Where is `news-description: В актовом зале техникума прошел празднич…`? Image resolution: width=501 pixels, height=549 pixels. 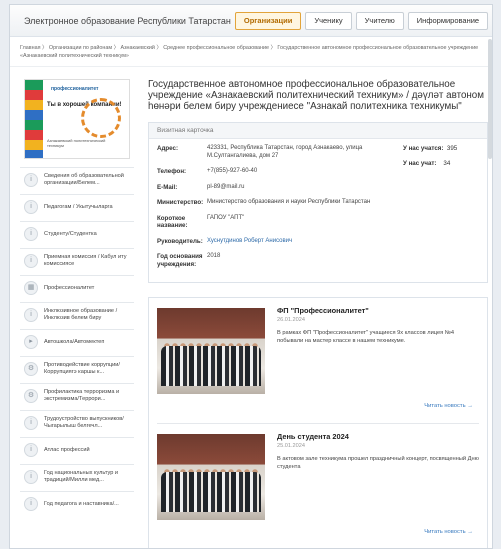 news-description: В актовом зале техникума прошел празднич… is located at coordinates (378, 463).